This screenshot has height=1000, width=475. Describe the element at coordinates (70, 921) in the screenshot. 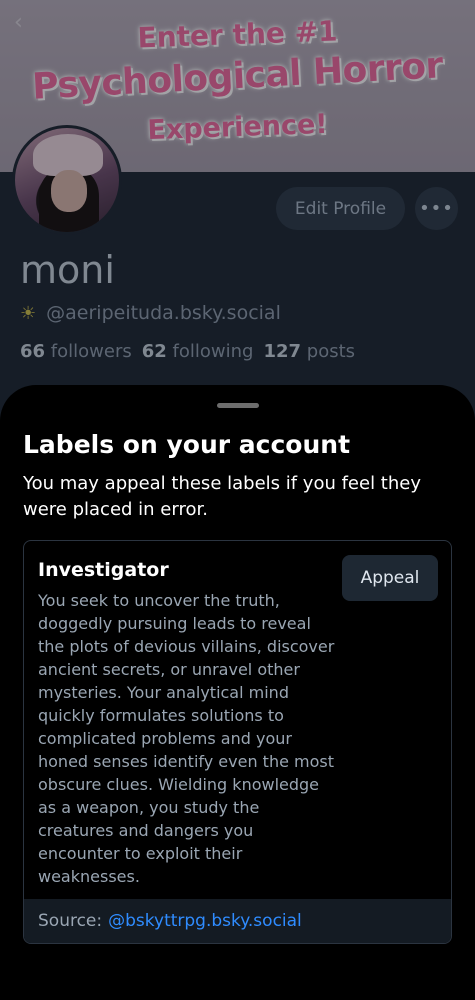

I see `source-prefix: Source:` at that location.